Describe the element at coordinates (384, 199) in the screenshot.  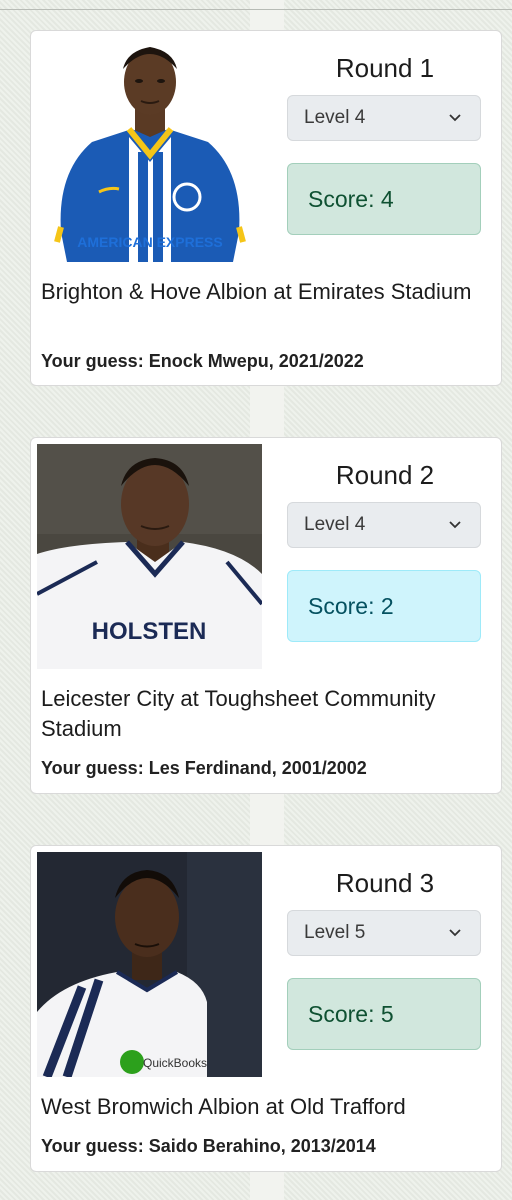
I see `score-badge: Score: 4` at that location.